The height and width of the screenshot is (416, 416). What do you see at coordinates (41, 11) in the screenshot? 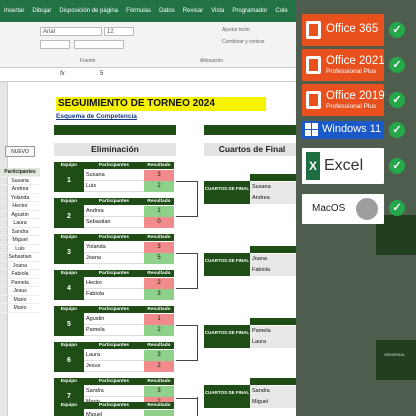
I see `tab-dibujar: Dibujar` at bounding box center [41, 11].